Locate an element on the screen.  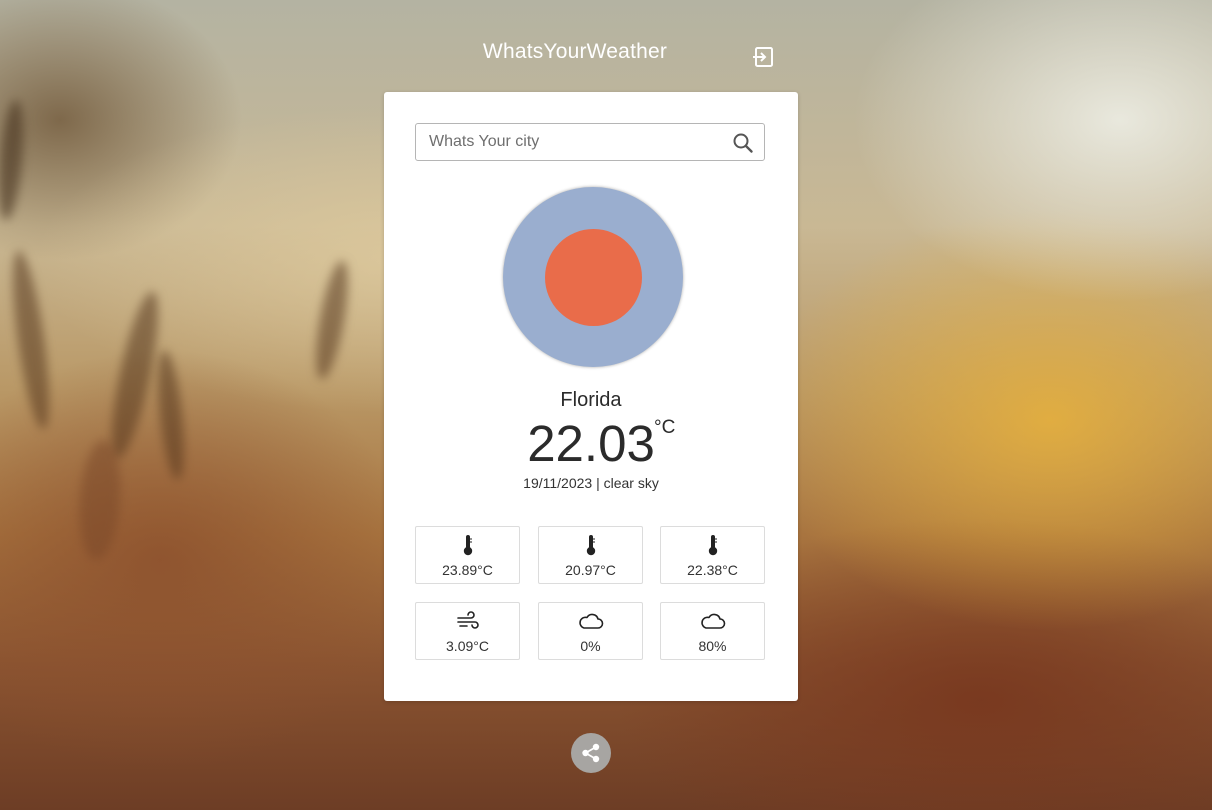
detail-tile-clouds: 0% is located at coordinates (590, 631).